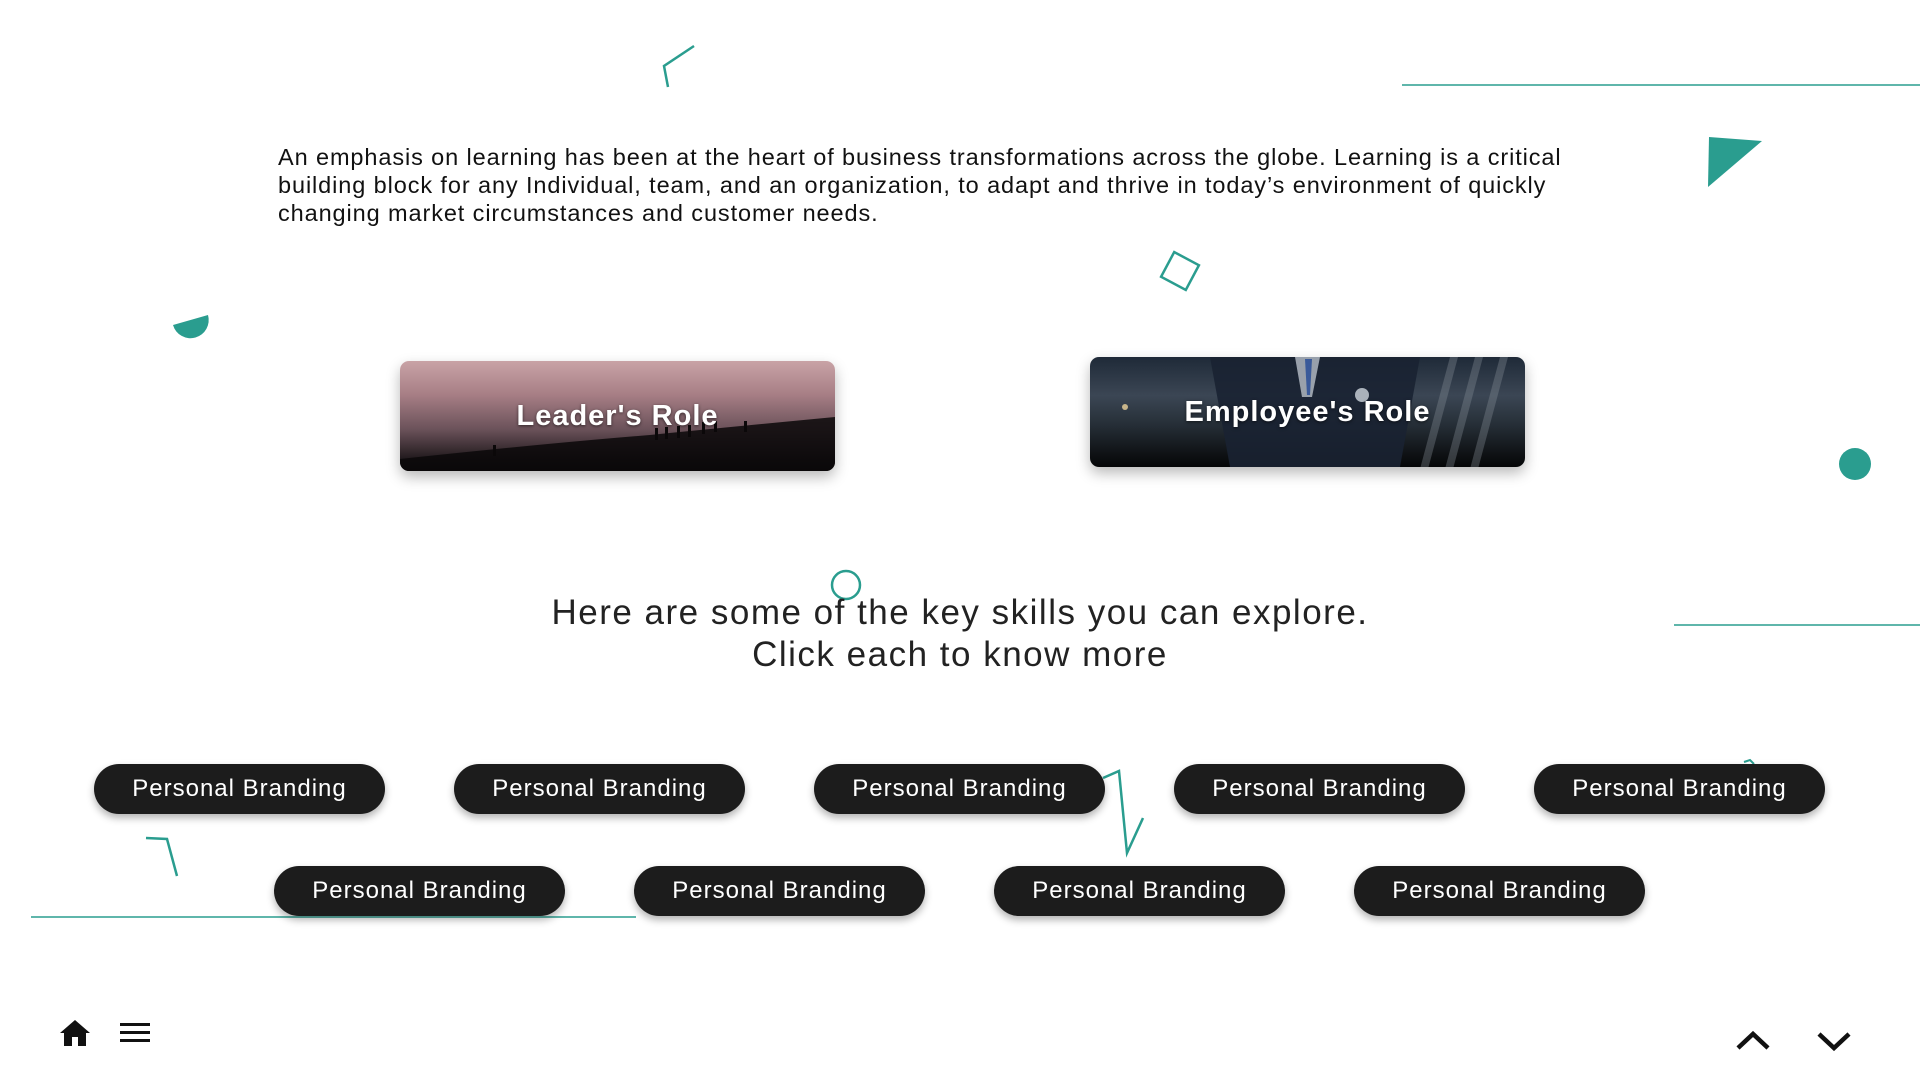  I want to click on skill-button-2: Personal Branding, so click(599, 789).